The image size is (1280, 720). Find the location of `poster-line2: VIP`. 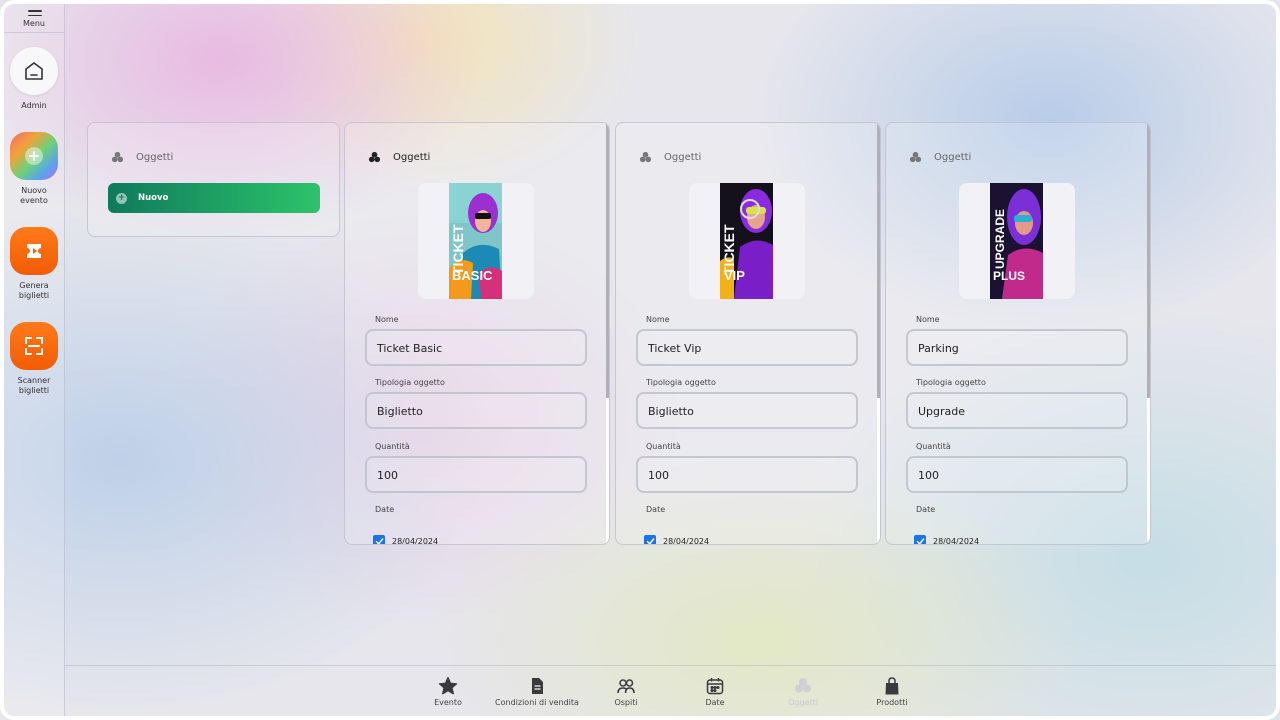

poster-line2: VIP is located at coordinates (734, 275).